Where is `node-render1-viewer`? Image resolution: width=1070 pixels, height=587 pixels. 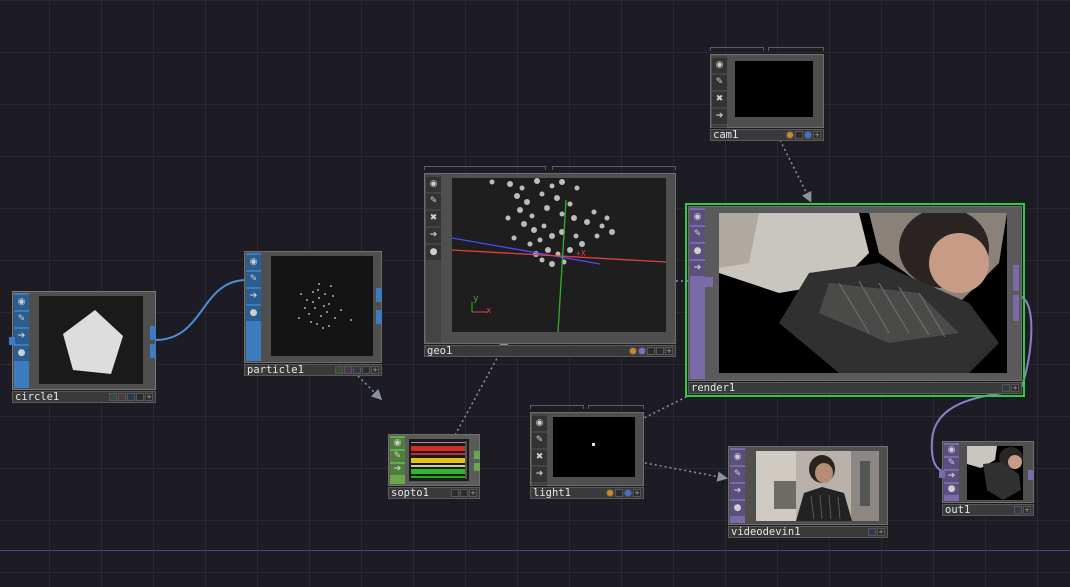 node-render1-viewer is located at coordinates (863, 293).